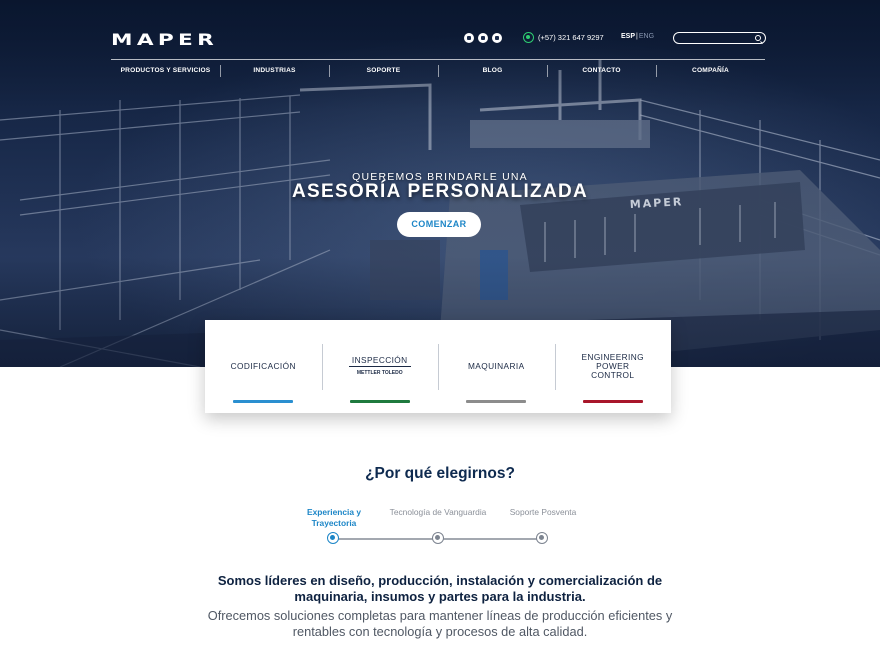 This screenshot has height=660, width=880. What do you see at coordinates (164, 39) in the screenshot?
I see `maper-logo: MAPER` at bounding box center [164, 39].